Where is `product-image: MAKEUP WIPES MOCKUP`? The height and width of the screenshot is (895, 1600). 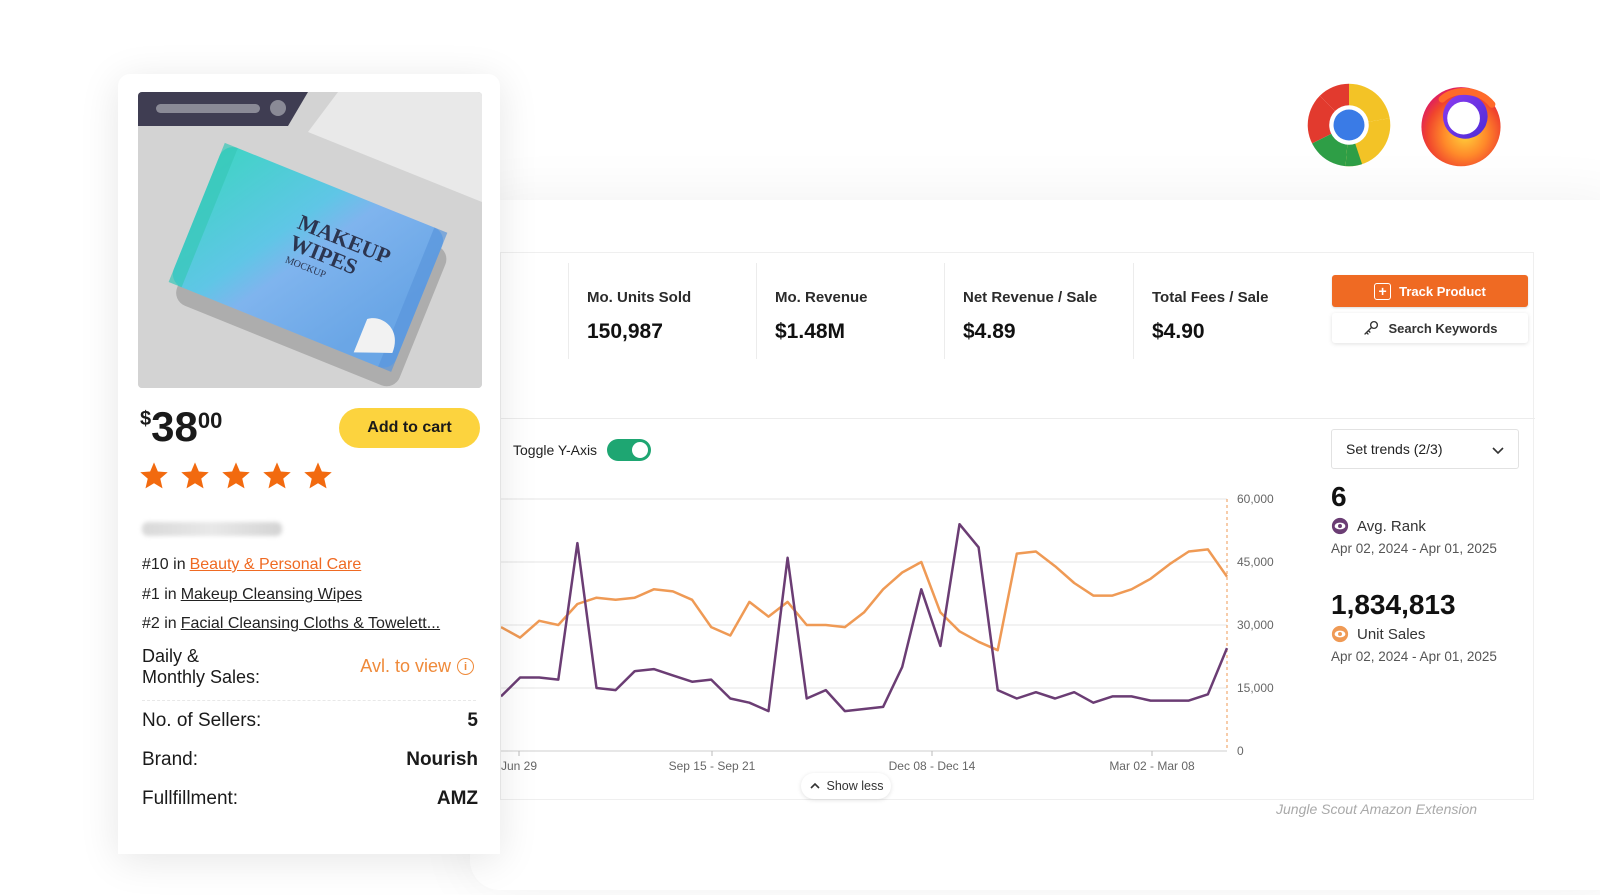
product-image: MAKEUP WIPES MOCKUP is located at coordinates (310, 240).